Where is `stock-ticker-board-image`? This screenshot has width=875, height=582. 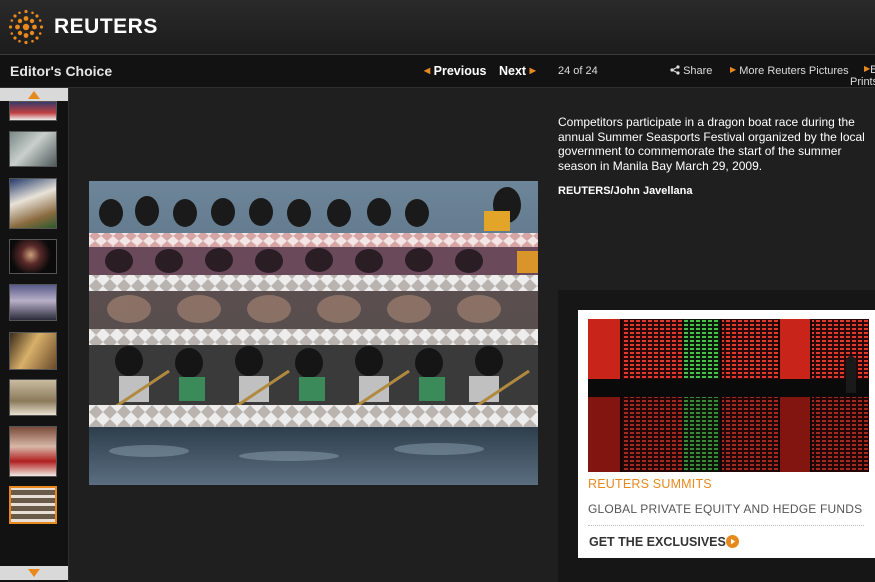
stock-ticker-board-image is located at coordinates (728, 395).